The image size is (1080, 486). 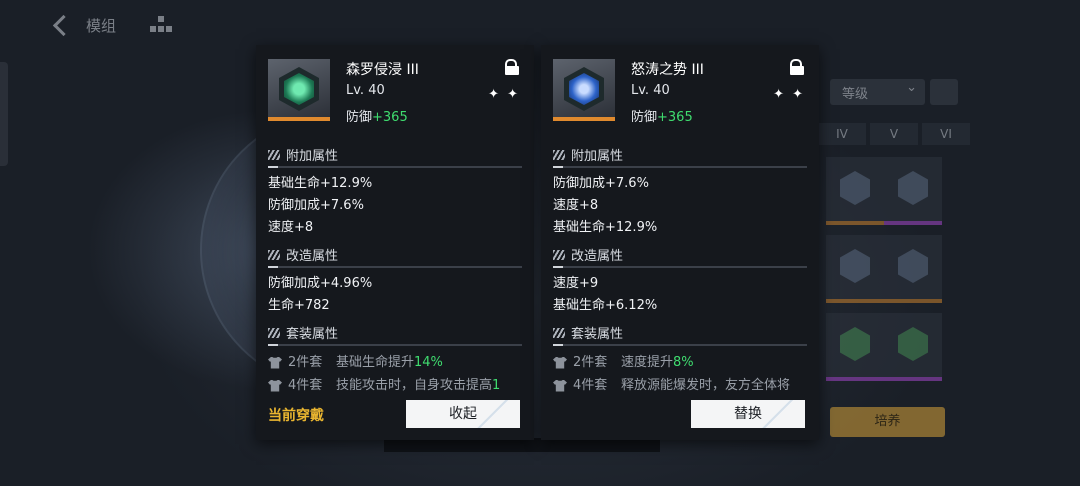 I want to click on tier-tabs: IV V VI, so click(x=894, y=134).